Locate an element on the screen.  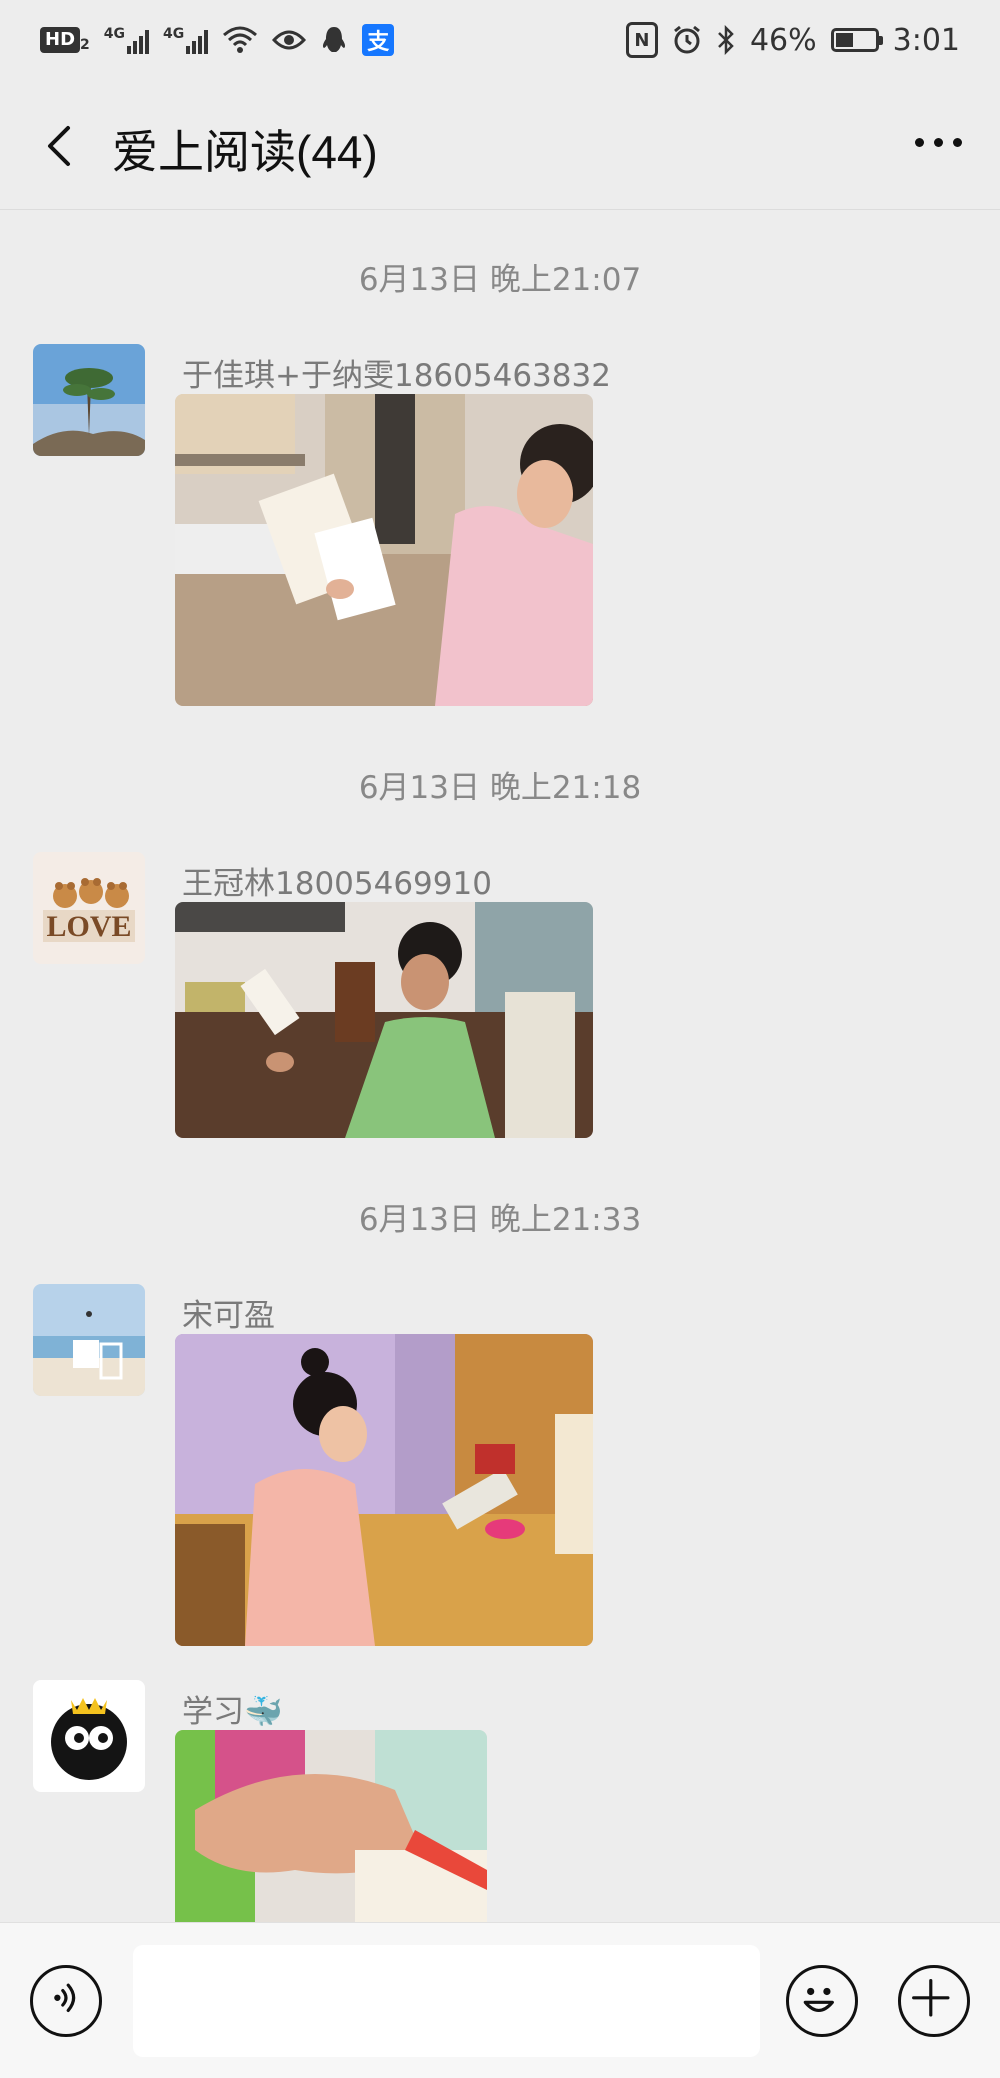
sender-name: 王冠林18005469910 is located at coordinates (337, 884).